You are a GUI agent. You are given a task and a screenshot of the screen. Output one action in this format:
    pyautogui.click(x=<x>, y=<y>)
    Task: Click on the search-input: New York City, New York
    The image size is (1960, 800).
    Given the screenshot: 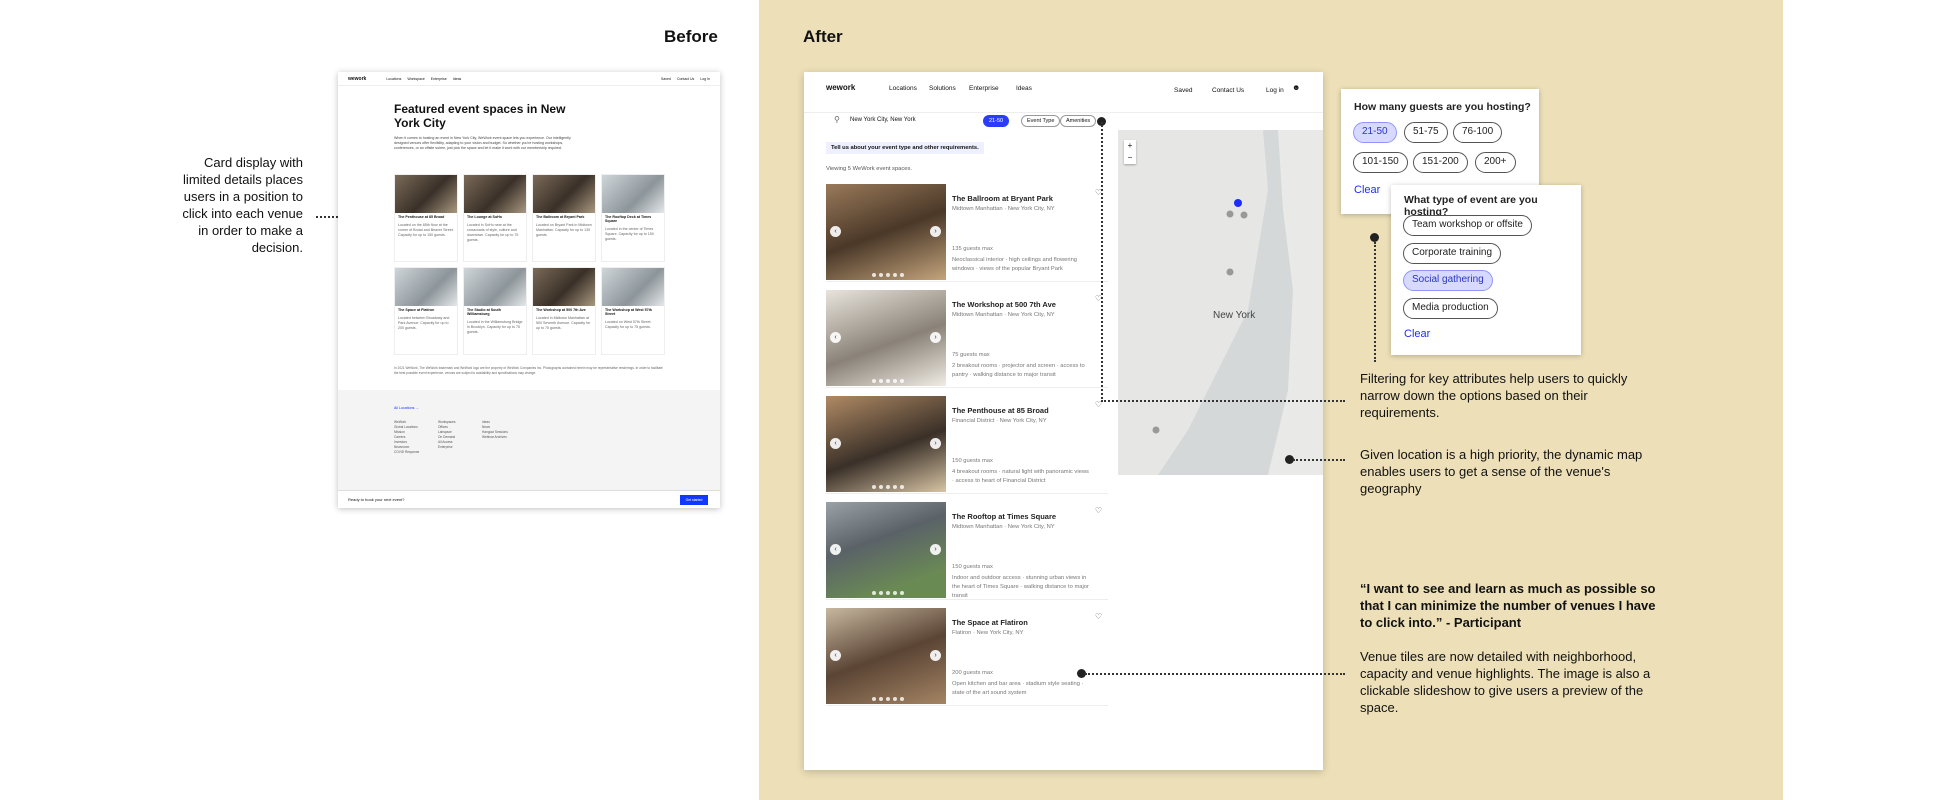 What is the action you would take?
    pyautogui.click(x=883, y=120)
    